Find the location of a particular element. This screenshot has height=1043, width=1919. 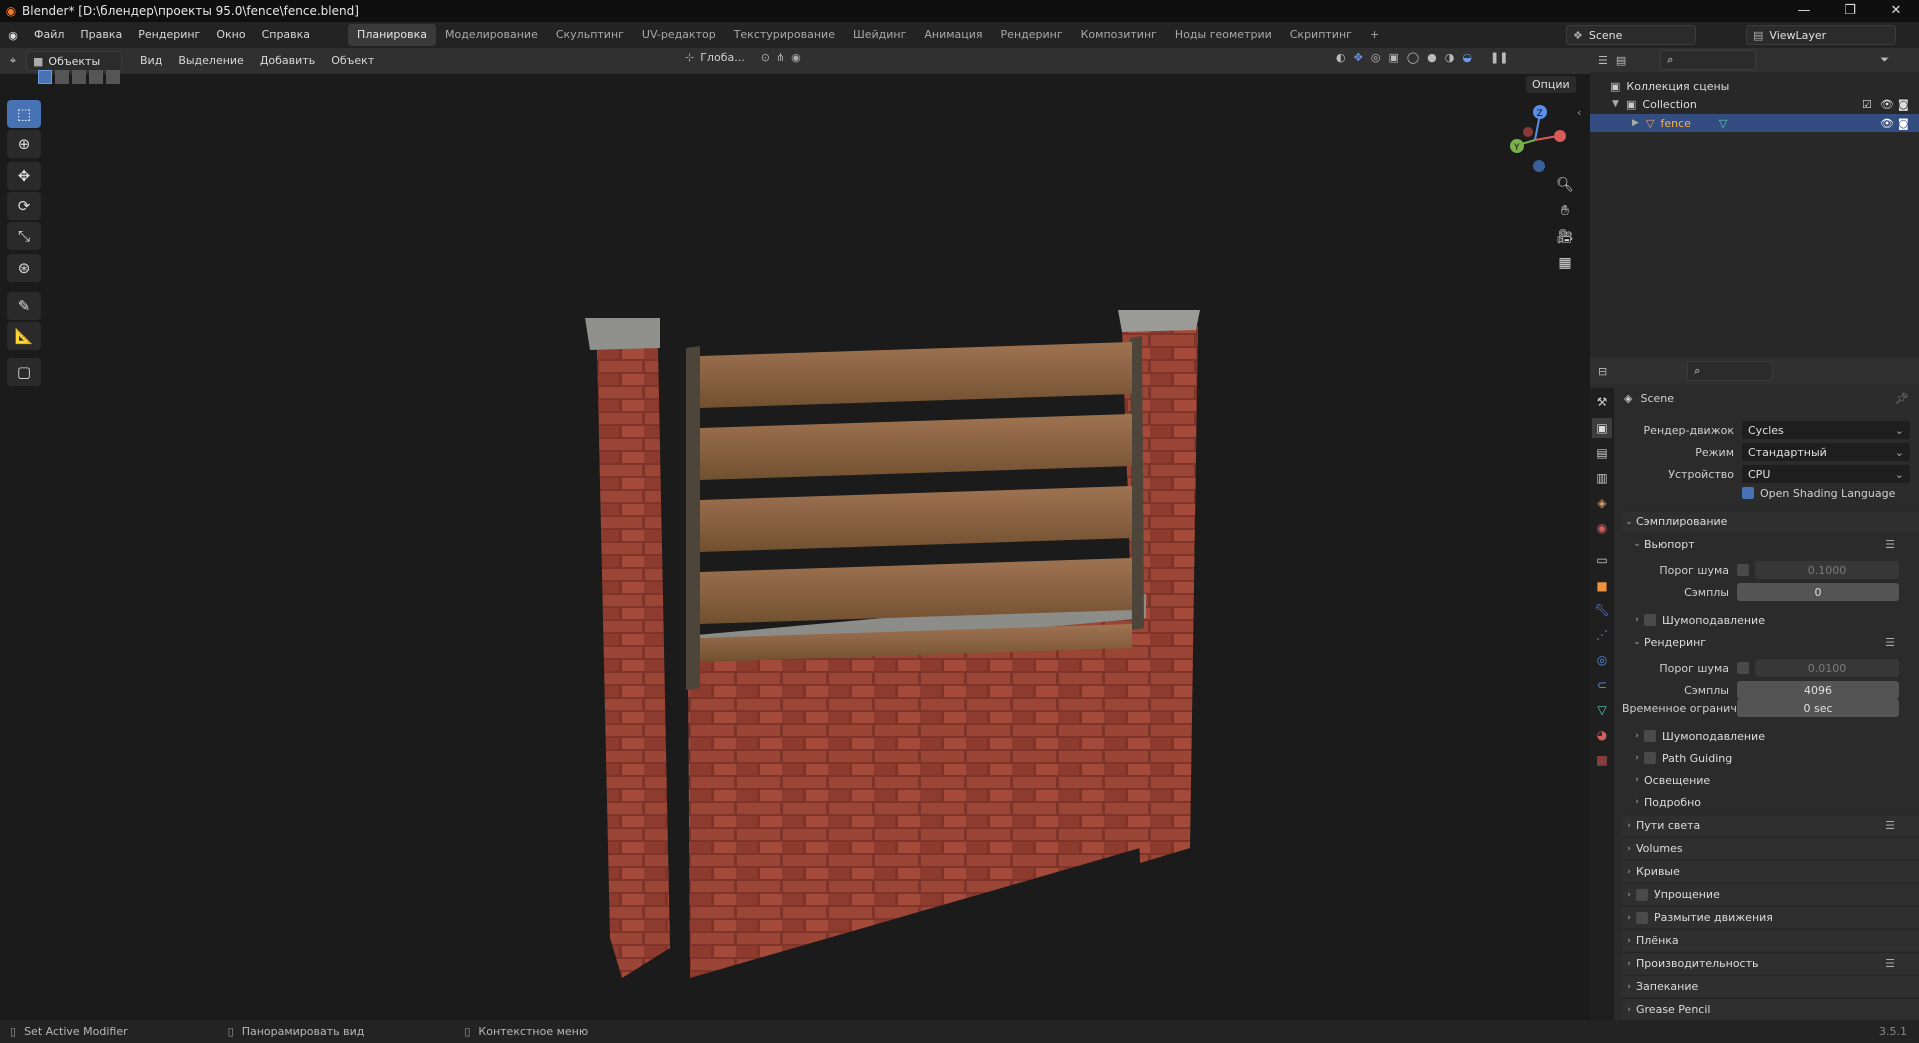

expand-object-icon: ▶ is located at coordinates (1639, 123).